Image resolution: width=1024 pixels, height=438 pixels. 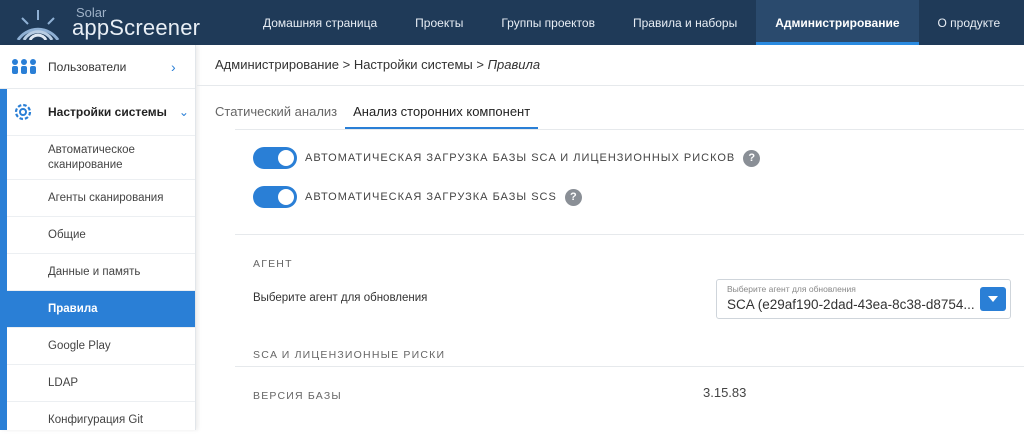 What do you see at coordinates (275, 158) in the screenshot?
I see `sca-autoload-toggle` at bounding box center [275, 158].